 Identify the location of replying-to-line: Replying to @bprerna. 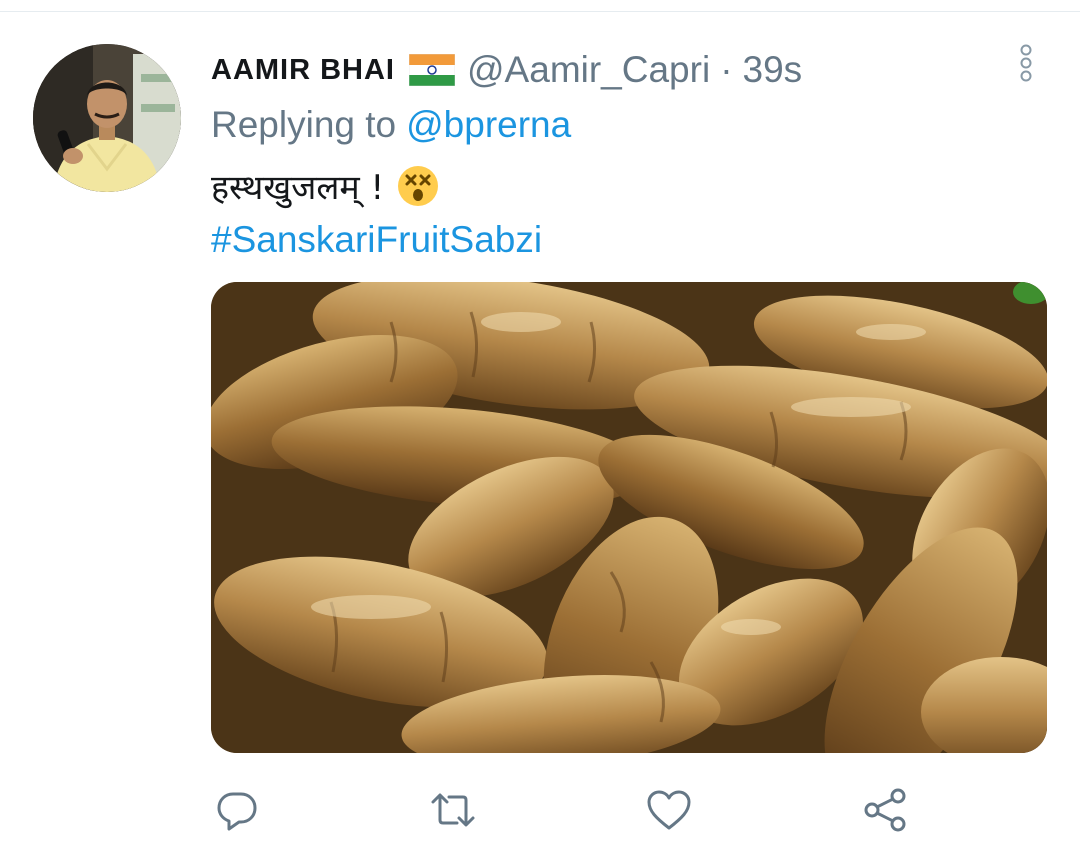
(391, 125).